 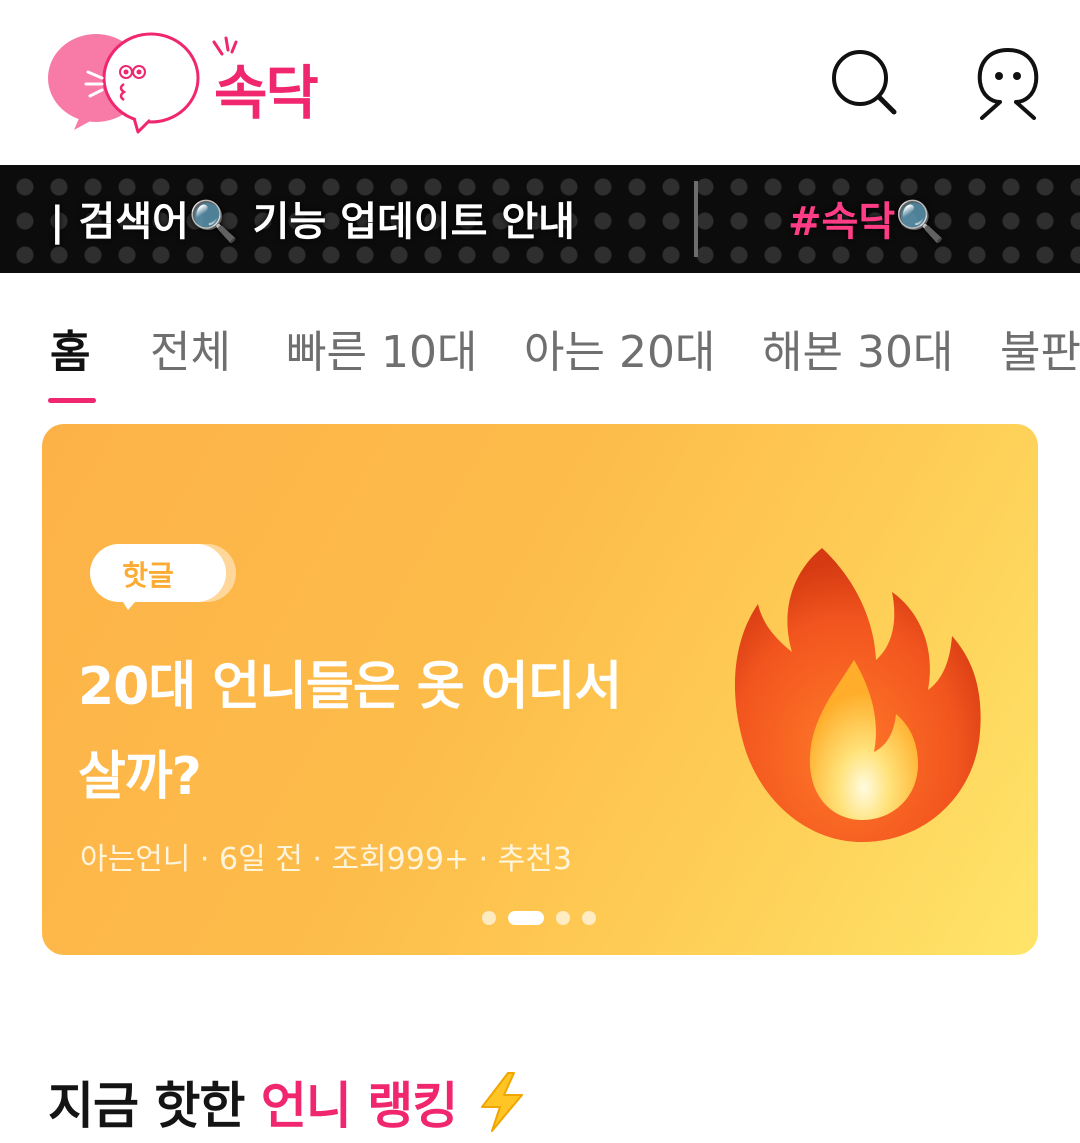 What do you see at coordinates (140, 777) in the screenshot?
I see `banner-title-line2: 살까?` at bounding box center [140, 777].